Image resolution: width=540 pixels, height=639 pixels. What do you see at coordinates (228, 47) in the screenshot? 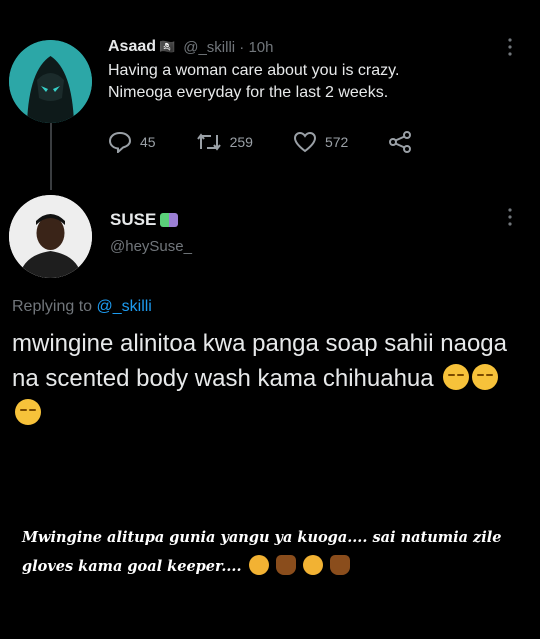
I see `author-handle-time: @_skilli · 10h` at bounding box center [228, 47].